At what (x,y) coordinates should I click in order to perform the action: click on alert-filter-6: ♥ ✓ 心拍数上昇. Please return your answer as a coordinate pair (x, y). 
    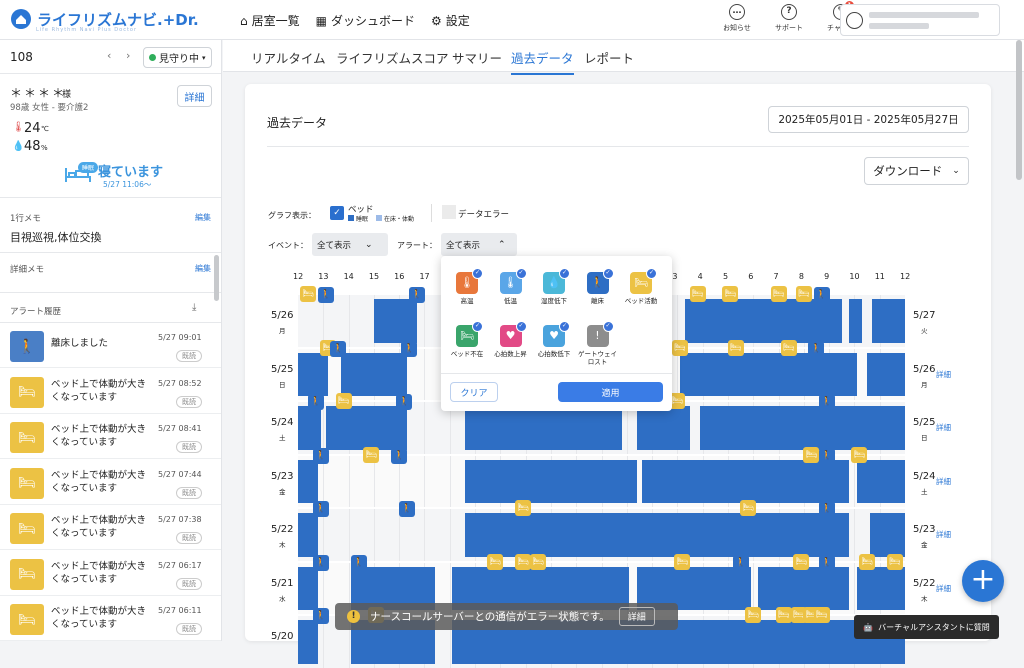
    Looking at the image, I should click on (511, 339).